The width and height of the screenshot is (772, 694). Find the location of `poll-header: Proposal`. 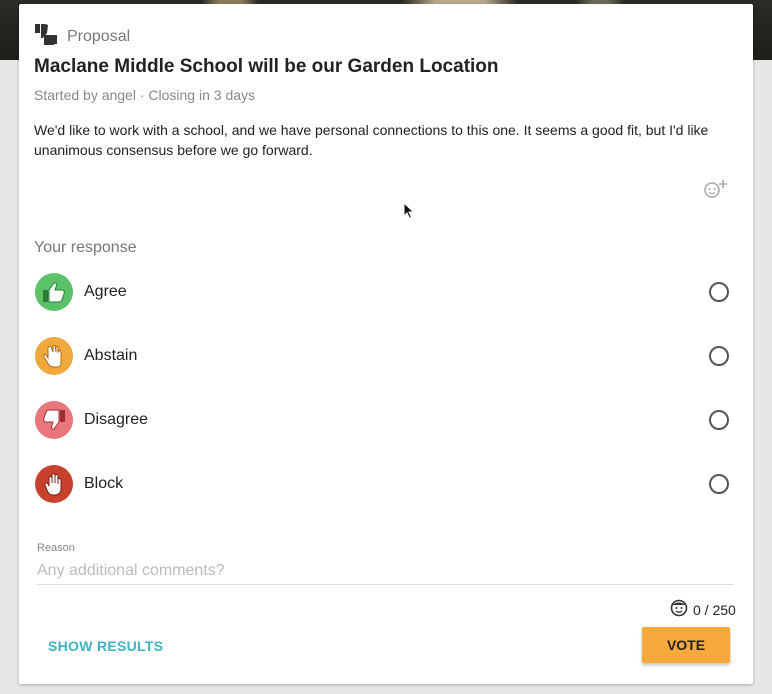

poll-header: Proposal is located at coordinates (81, 36).